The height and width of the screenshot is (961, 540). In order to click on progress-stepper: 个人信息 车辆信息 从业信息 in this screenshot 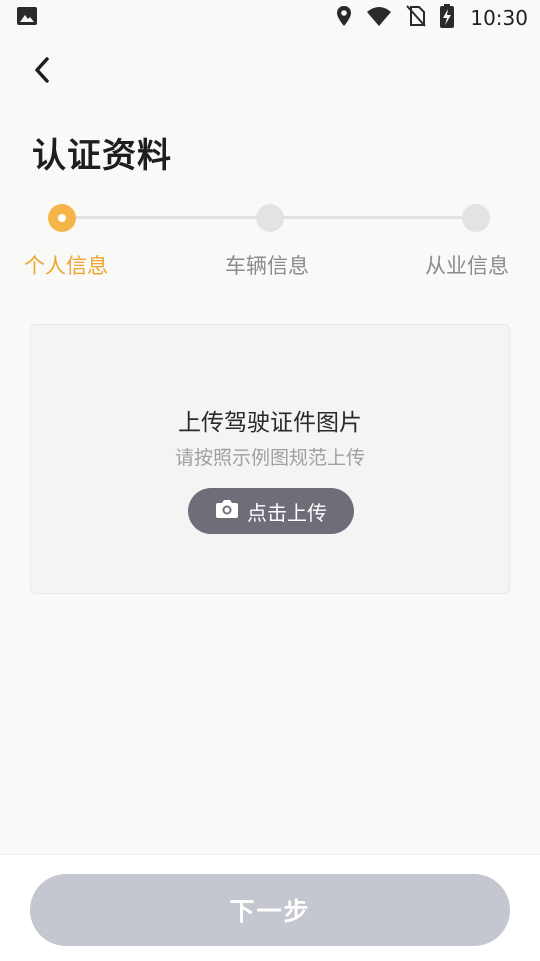, I will do `click(270, 245)`.